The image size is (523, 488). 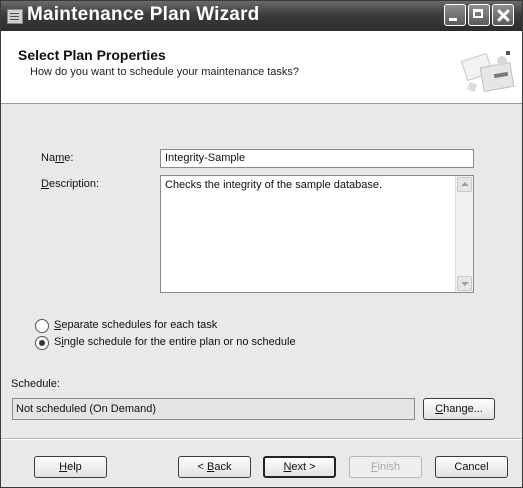 What do you see at coordinates (471, 467) in the screenshot?
I see `cancel-button: Cancel` at bounding box center [471, 467].